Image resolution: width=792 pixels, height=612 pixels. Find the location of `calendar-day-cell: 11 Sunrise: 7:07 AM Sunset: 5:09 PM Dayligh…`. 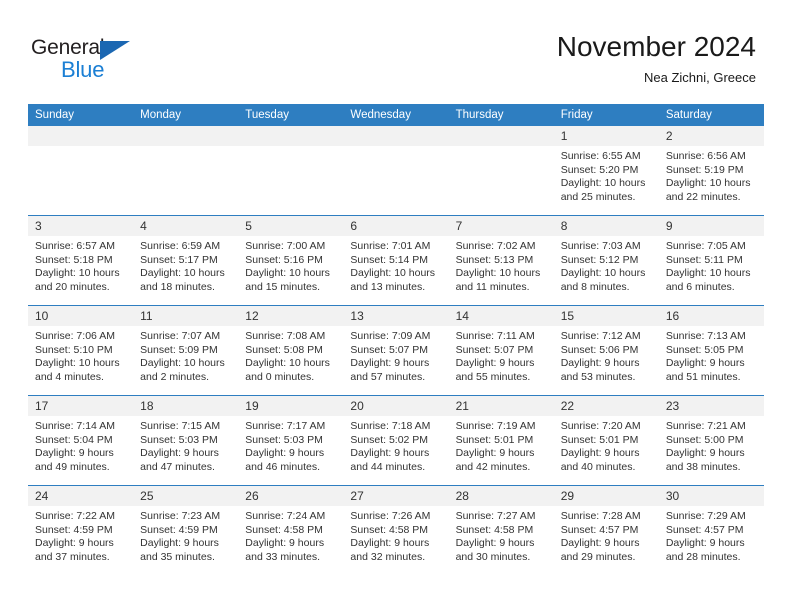

calendar-day-cell: 11 Sunrise: 7:07 AM Sunset: 5:09 PM Dayligh… is located at coordinates (186, 350).